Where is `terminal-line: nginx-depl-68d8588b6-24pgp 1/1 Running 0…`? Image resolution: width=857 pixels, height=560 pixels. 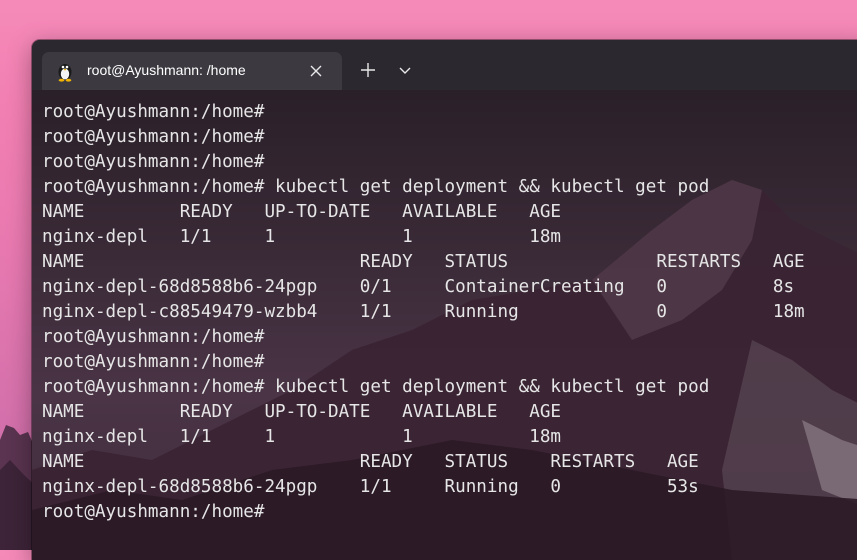 terminal-line: nginx-depl-68d8588b6-24pgp 1/1 Running 0… is located at coordinates (370, 487).